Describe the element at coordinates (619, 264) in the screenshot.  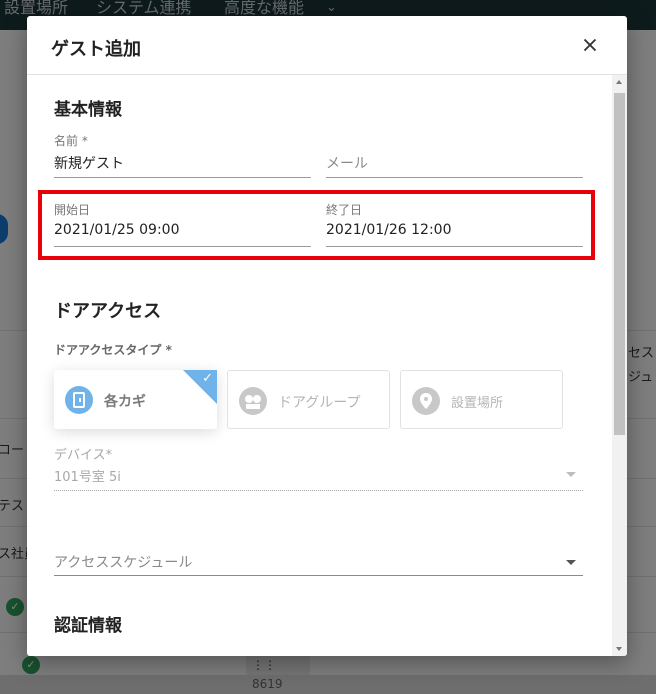
I see `scrollbar-thumb` at that location.